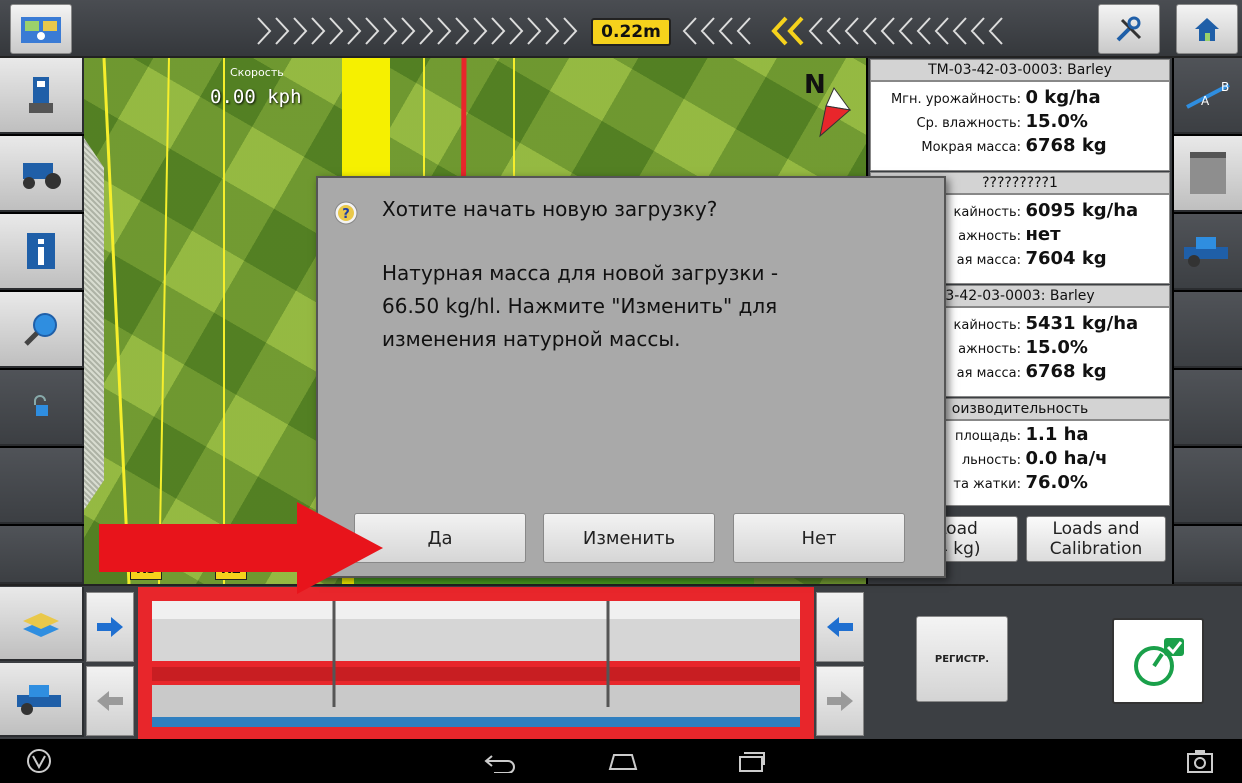  Describe the element at coordinates (1020, 70) in the screenshot. I see `field1-header: TM-03-42-03-0003: Barley` at that location.